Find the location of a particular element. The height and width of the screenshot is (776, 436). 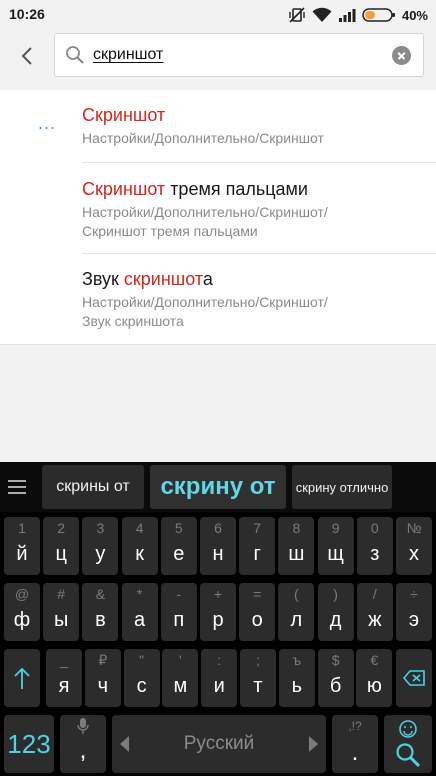

key-ч: ₽ ч is located at coordinates (102, 678).